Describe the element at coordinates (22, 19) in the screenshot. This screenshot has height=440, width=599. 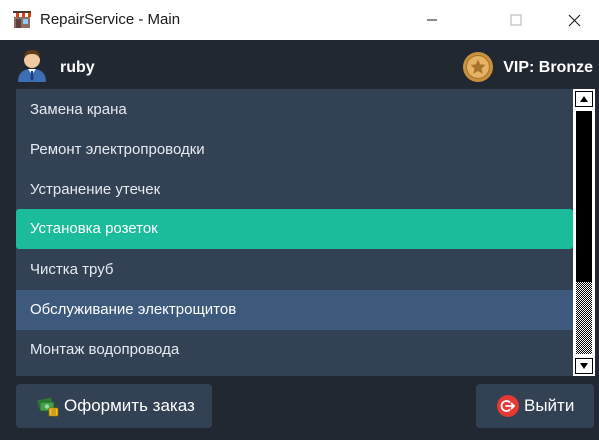
I see `repair-shop-icon` at that location.